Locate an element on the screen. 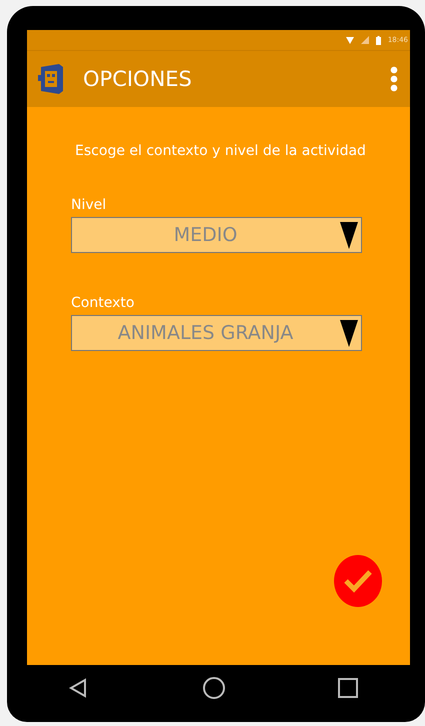 This screenshot has width=425, height=726. recent-apps-icon is located at coordinates (348, 688).